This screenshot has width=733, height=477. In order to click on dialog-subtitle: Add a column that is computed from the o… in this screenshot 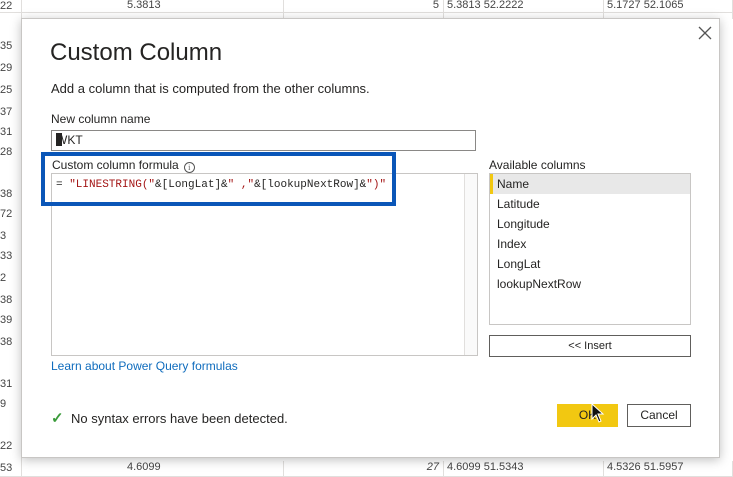, I will do `click(210, 88)`.